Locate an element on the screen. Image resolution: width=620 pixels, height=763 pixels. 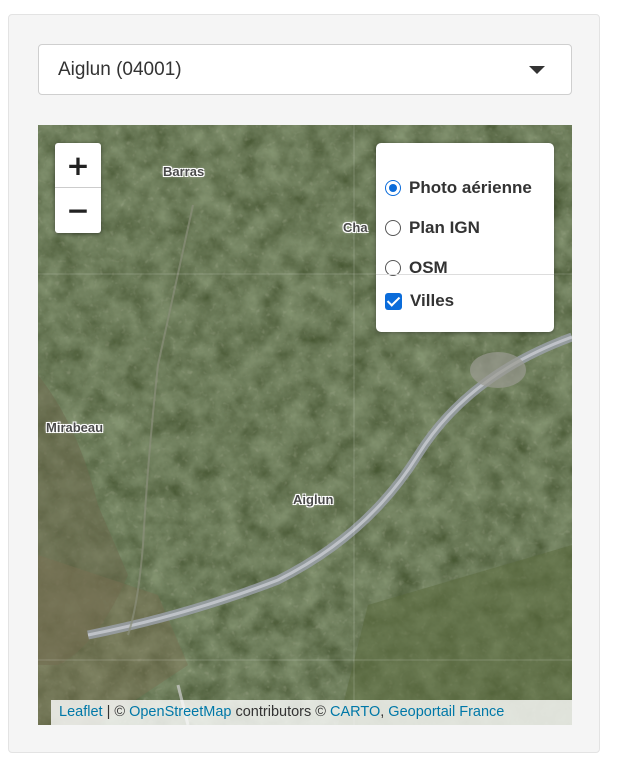
town-label-mirabeau: Mirabeau is located at coordinates (75, 427).